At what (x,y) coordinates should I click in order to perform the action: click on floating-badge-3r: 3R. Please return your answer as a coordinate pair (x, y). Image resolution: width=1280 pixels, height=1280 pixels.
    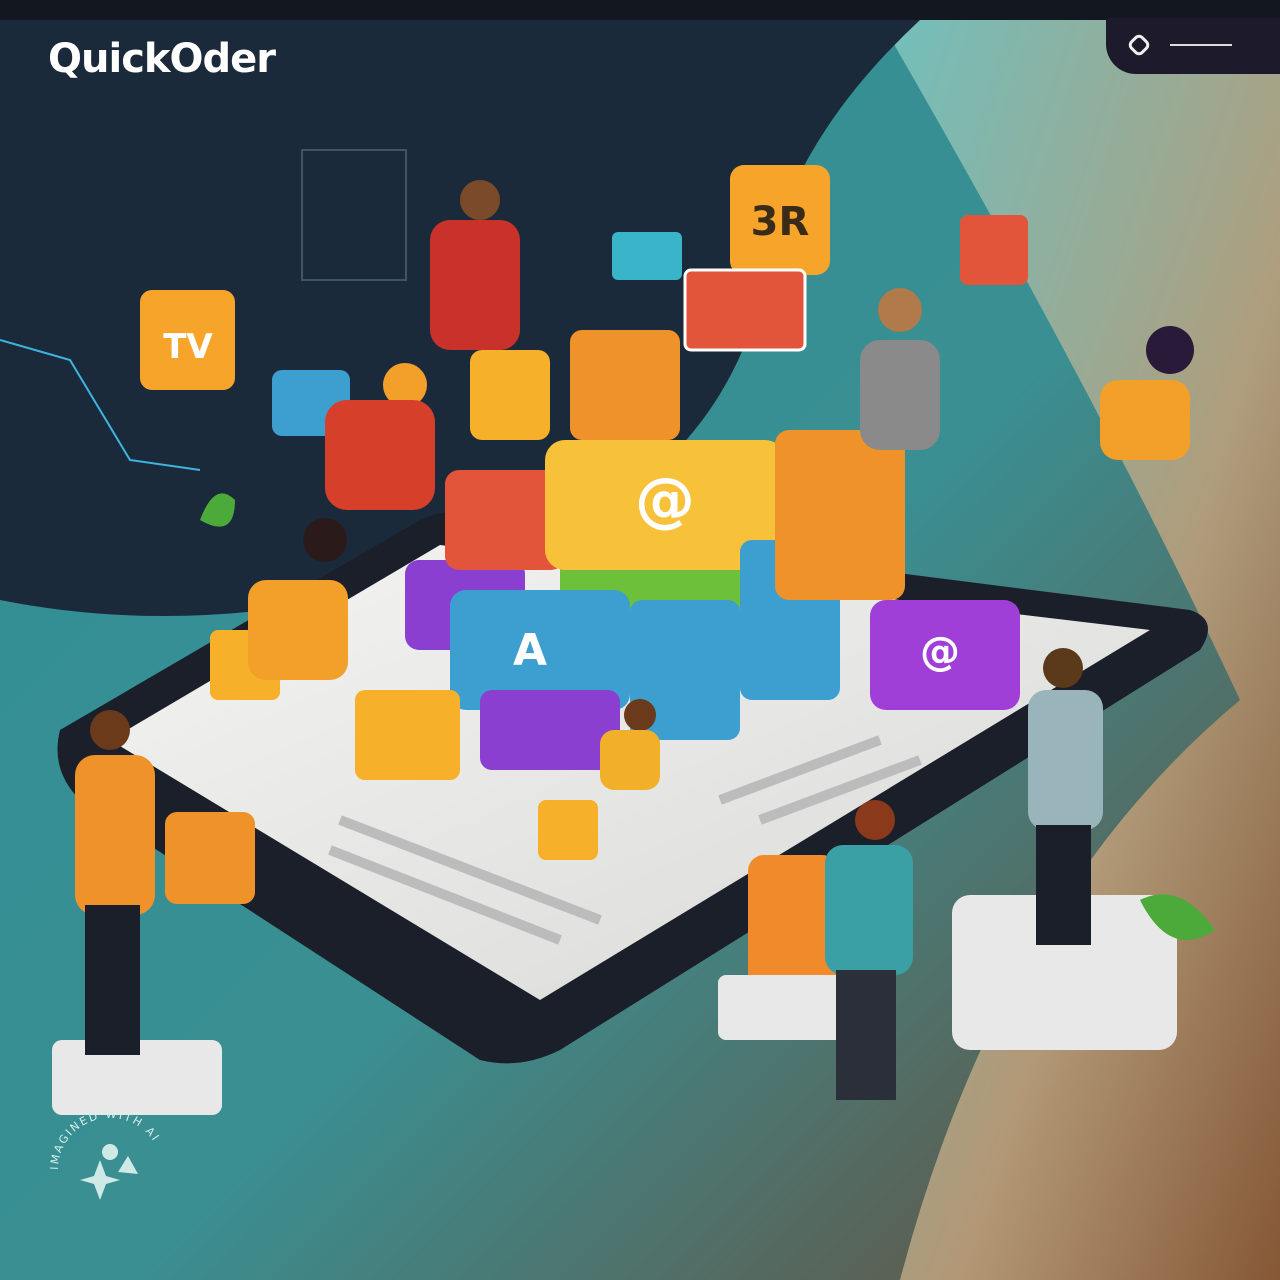
    Looking at the image, I should click on (780, 220).